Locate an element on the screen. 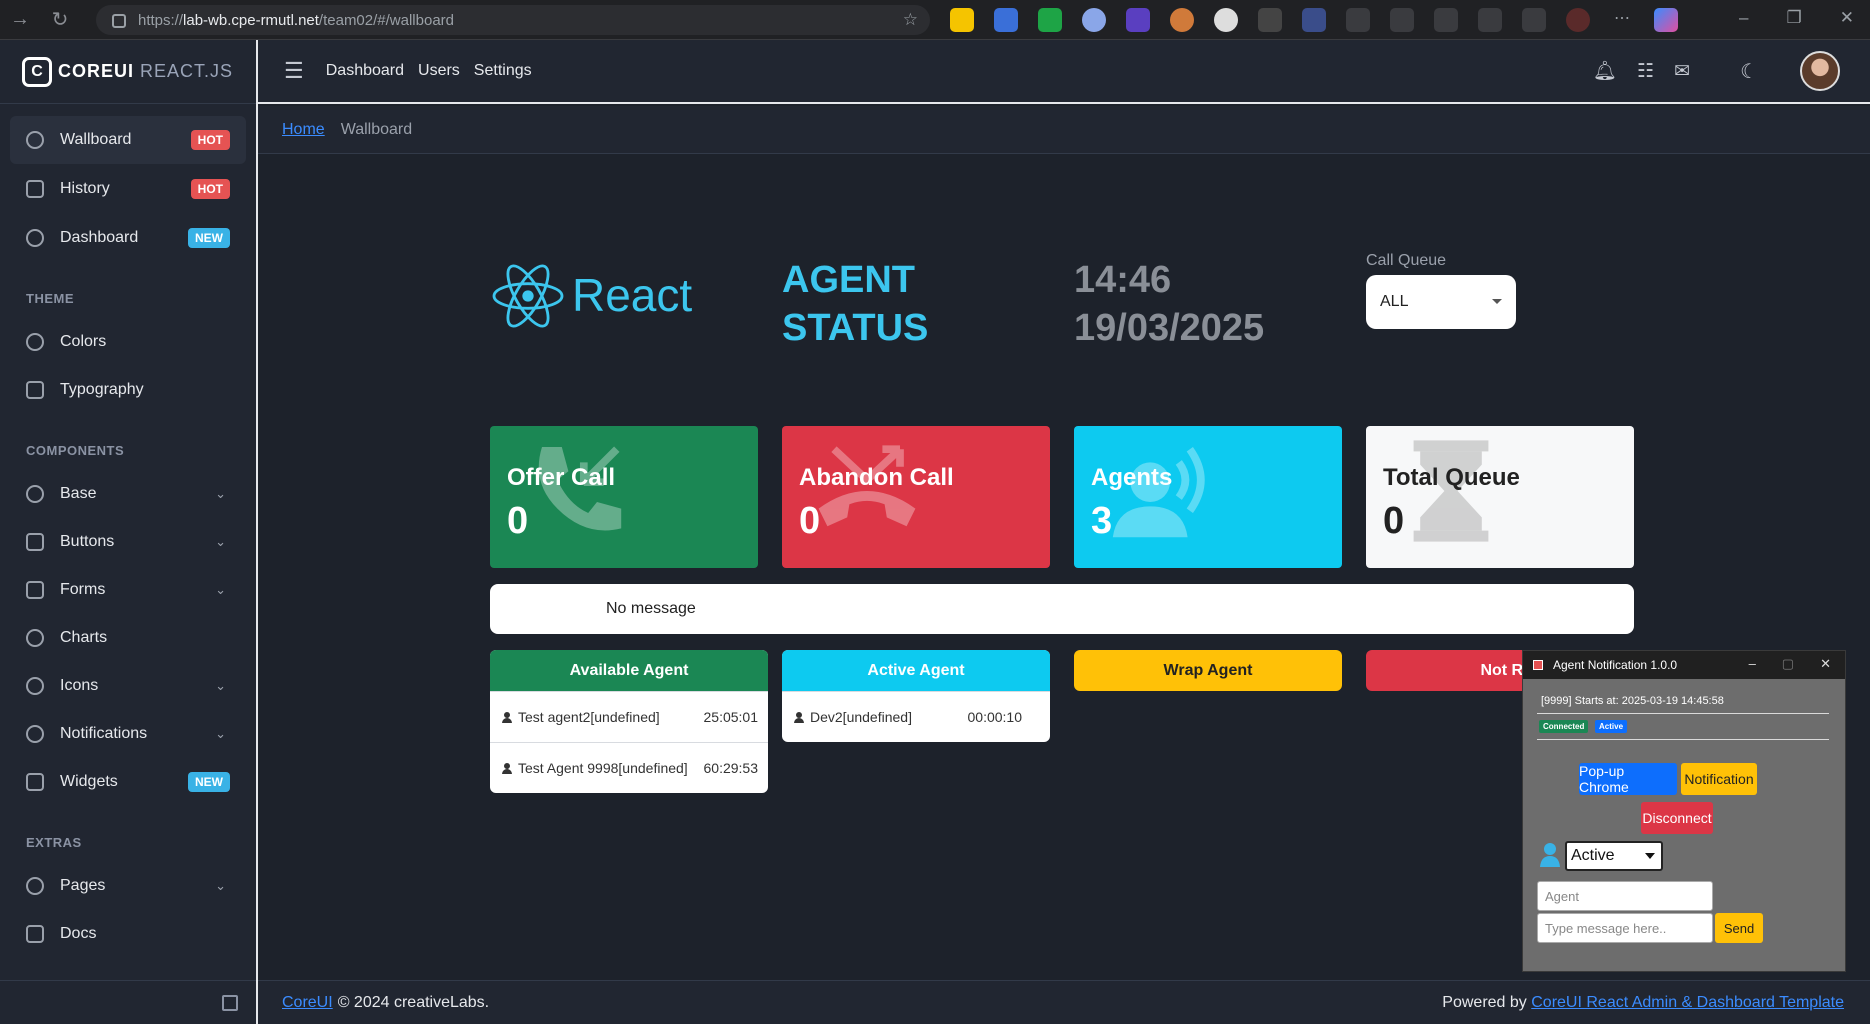 The width and height of the screenshot is (1870, 1024). sidebar-item-forms: Forms ⌄ is located at coordinates (128, 590).